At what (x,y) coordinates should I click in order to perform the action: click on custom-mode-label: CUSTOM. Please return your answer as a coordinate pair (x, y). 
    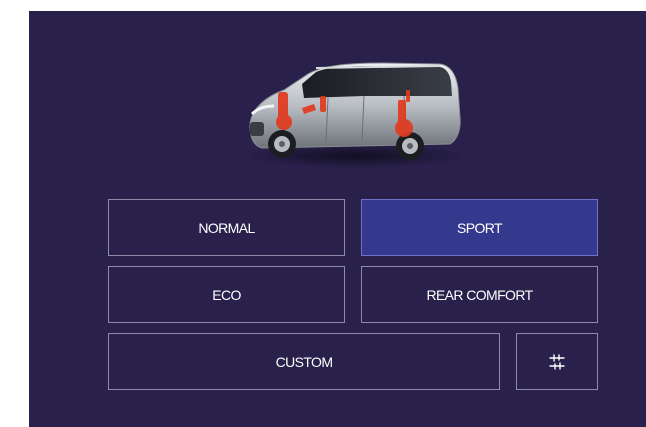
    Looking at the image, I should click on (304, 361).